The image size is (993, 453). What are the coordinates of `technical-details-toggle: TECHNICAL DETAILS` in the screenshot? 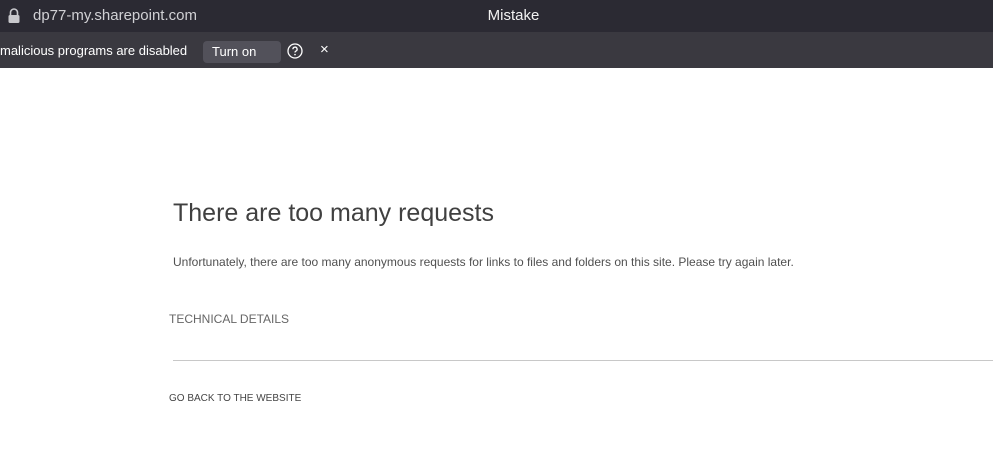 It's located at (229, 319).